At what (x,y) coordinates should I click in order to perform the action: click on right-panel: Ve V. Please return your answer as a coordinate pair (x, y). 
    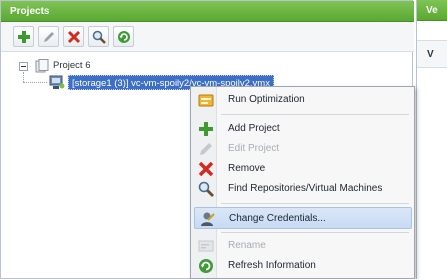
    Looking at the image, I should click on (431, 139).